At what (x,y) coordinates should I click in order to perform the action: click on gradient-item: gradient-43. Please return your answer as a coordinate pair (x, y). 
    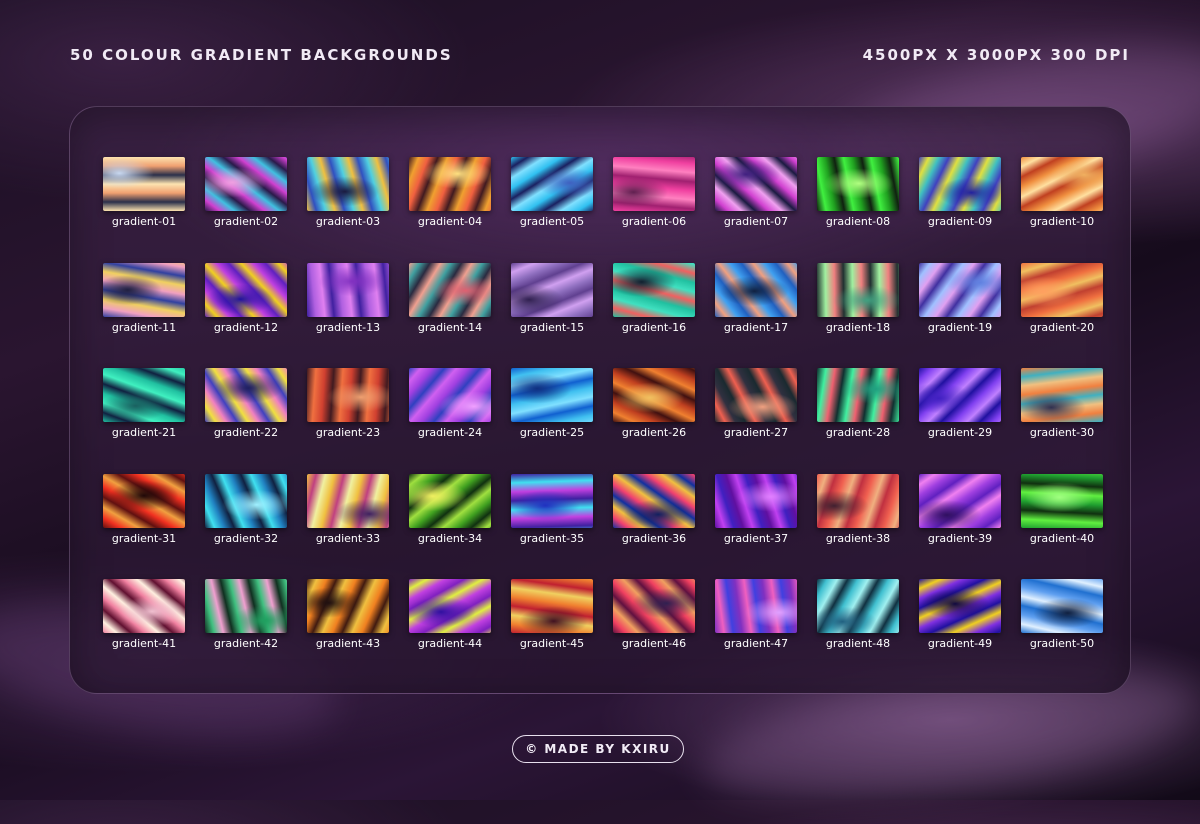
    Looking at the image, I should click on (348, 632).